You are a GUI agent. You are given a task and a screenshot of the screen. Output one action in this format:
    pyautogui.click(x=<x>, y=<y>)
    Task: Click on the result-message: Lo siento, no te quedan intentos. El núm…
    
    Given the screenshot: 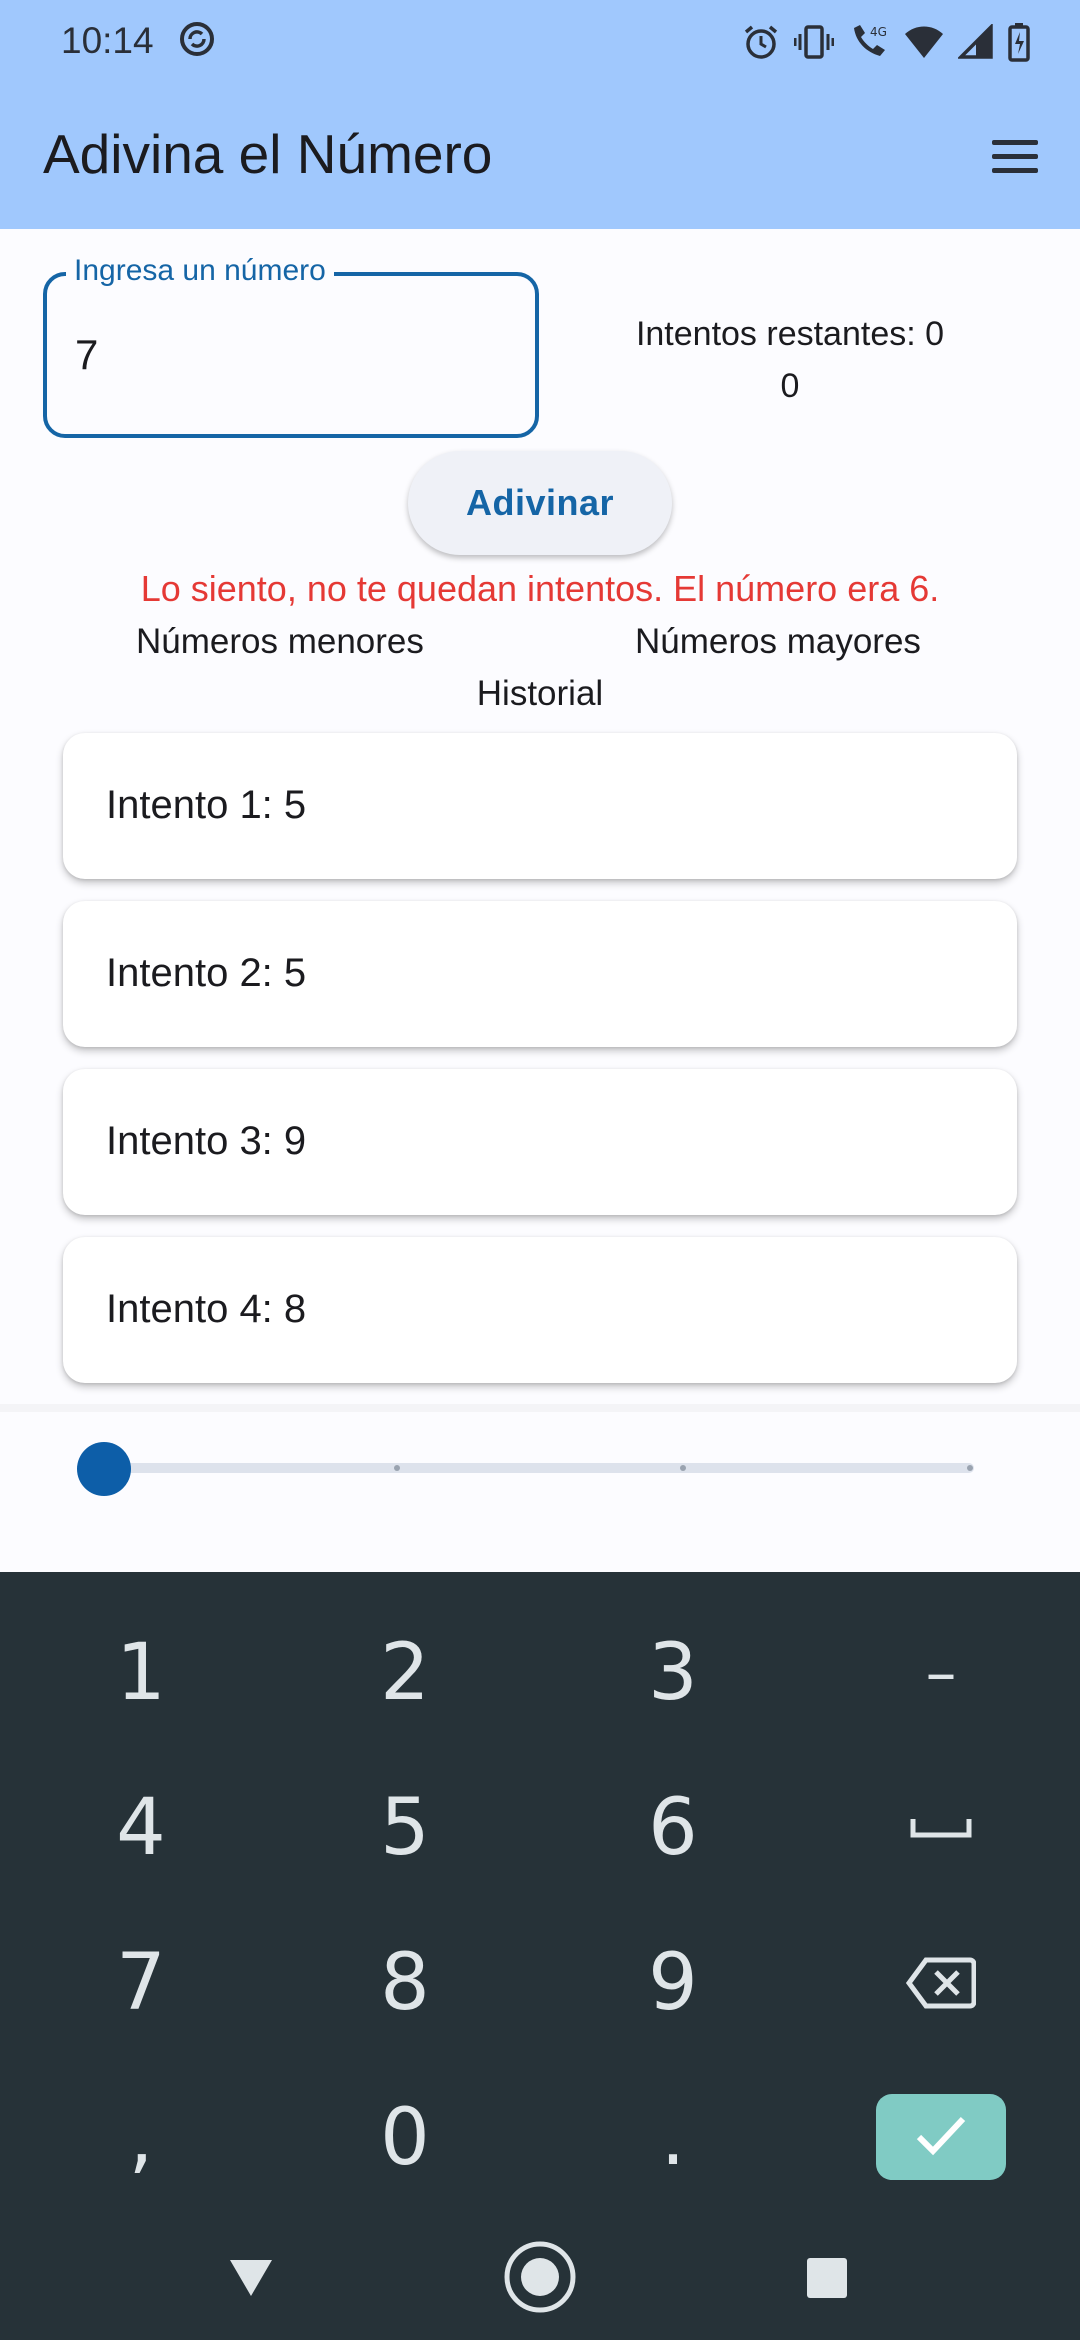 What is the action you would take?
    pyautogui.click(x=540, y=588)
    